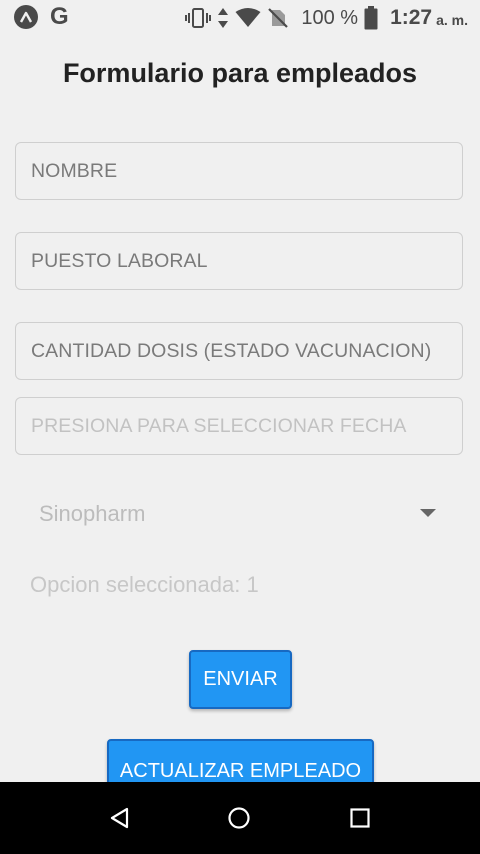 The height and width of the screenshot is (854, 480). I want to click on nombre-input: NOMBRE, so click(239, 171).